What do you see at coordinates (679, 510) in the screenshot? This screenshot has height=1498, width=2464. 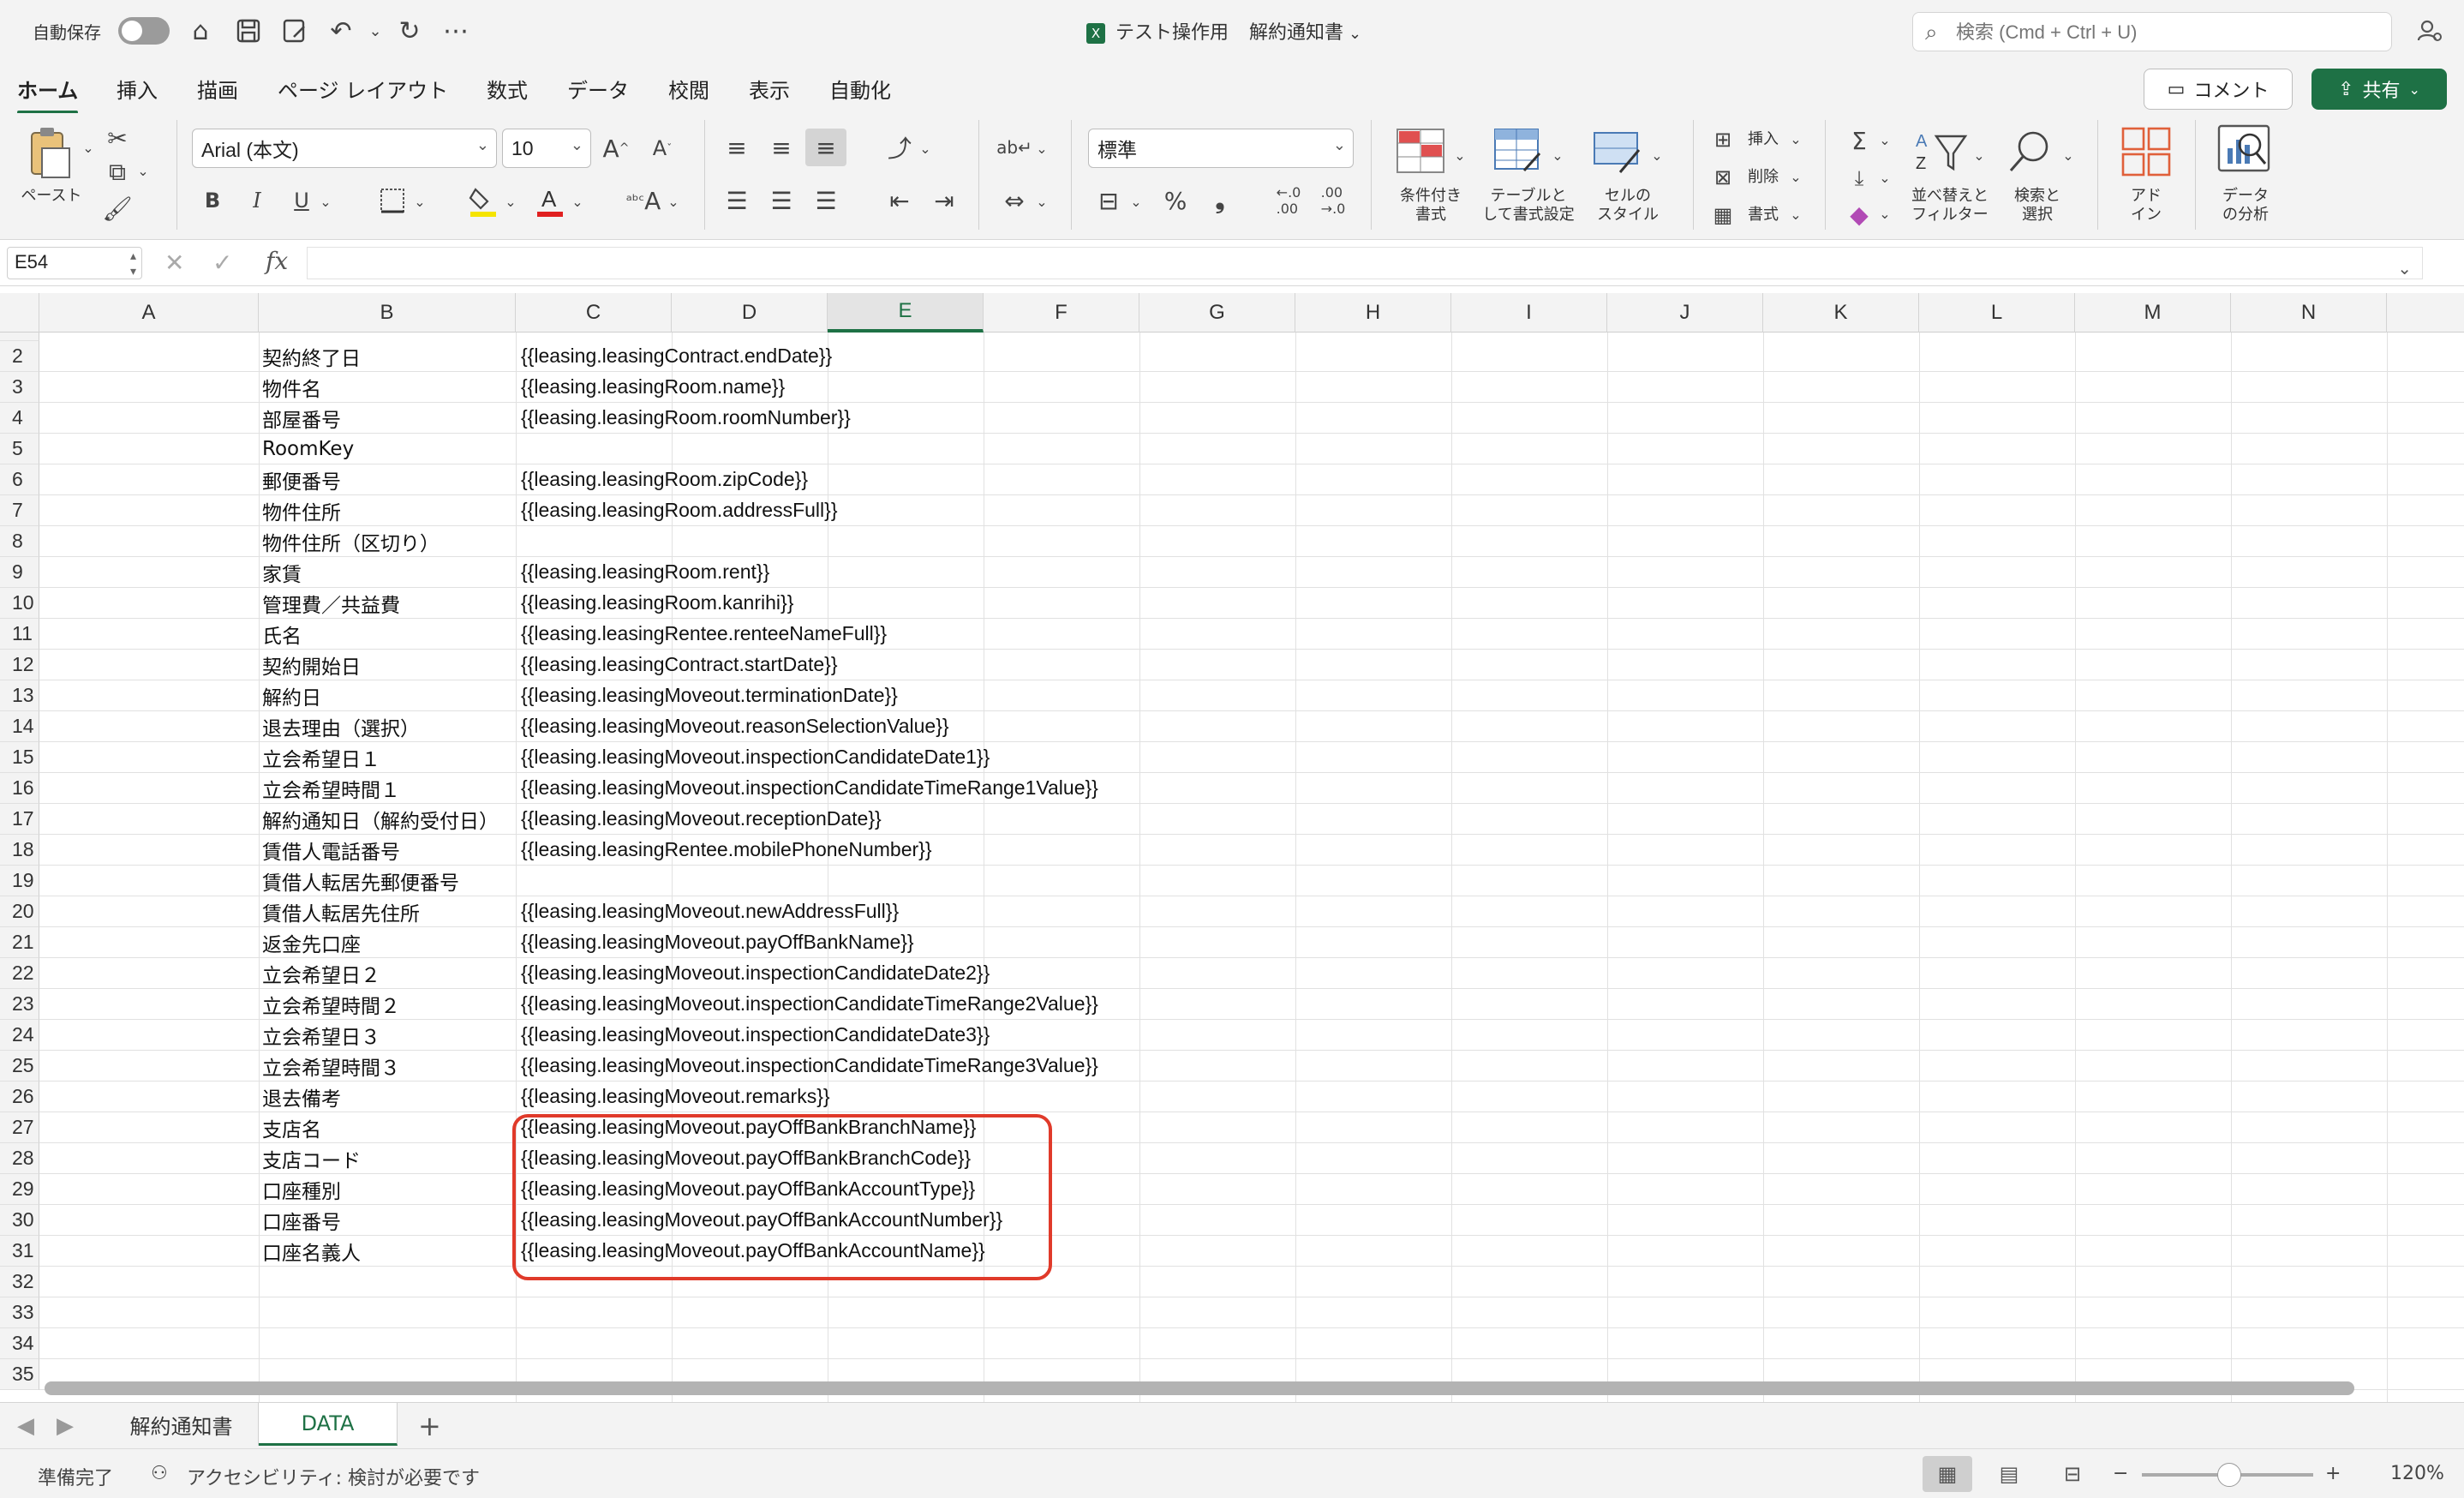 I see `cell-c: {{leasing.leasingRoom.addressFull}}` at bounding box center [679, 510].